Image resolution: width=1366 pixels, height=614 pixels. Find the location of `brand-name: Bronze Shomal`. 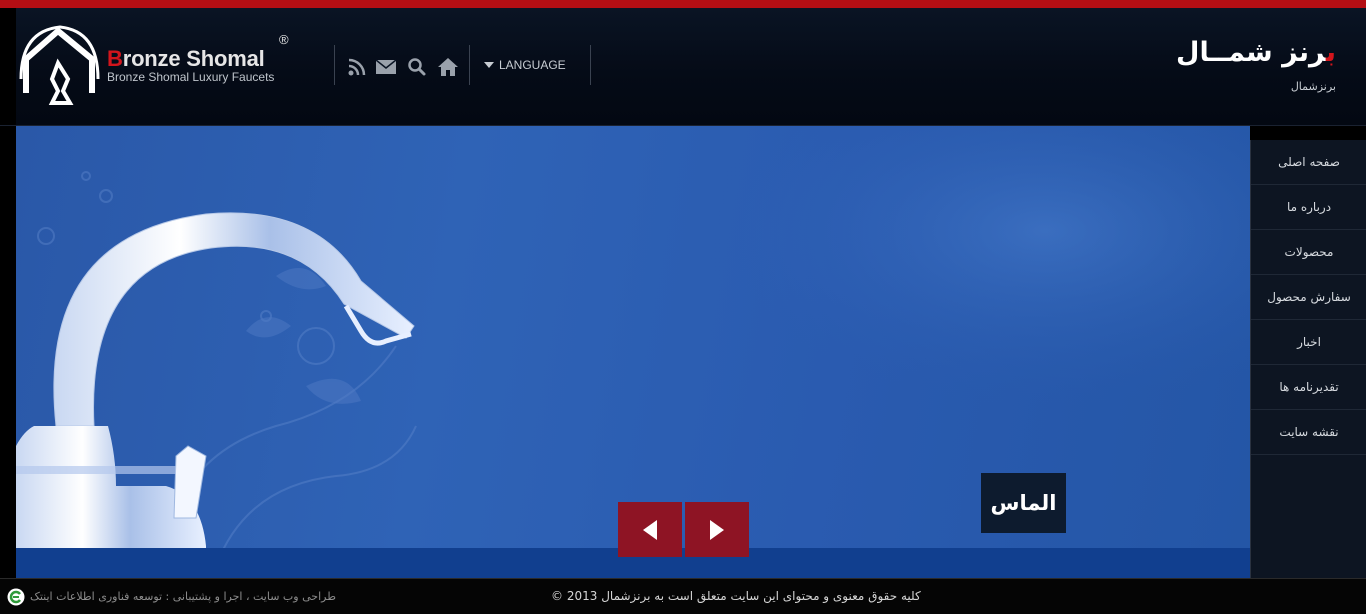

brand-name: Bronze Shomal is located at coordinates (186, 59).